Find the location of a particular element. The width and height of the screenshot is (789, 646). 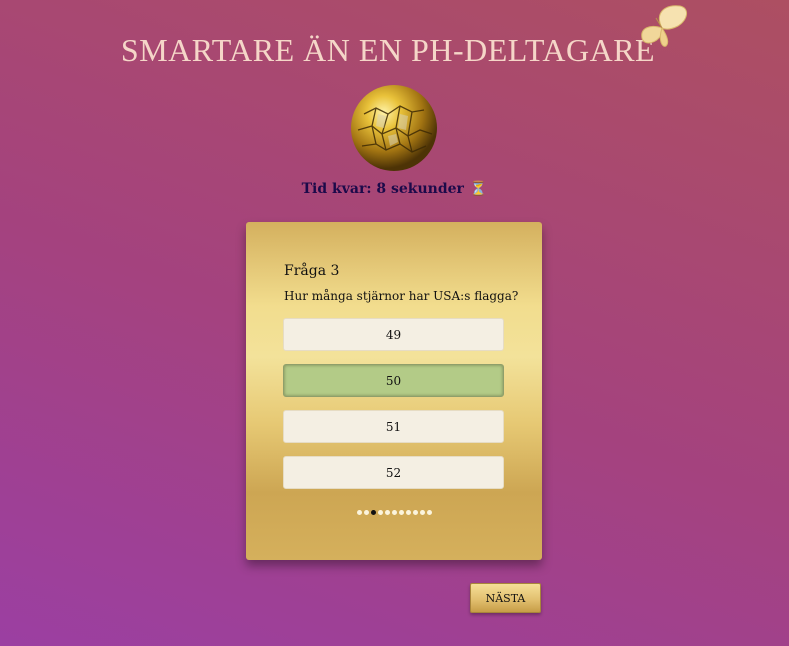

golden-orb-icon is located at coordinates (394, 128).